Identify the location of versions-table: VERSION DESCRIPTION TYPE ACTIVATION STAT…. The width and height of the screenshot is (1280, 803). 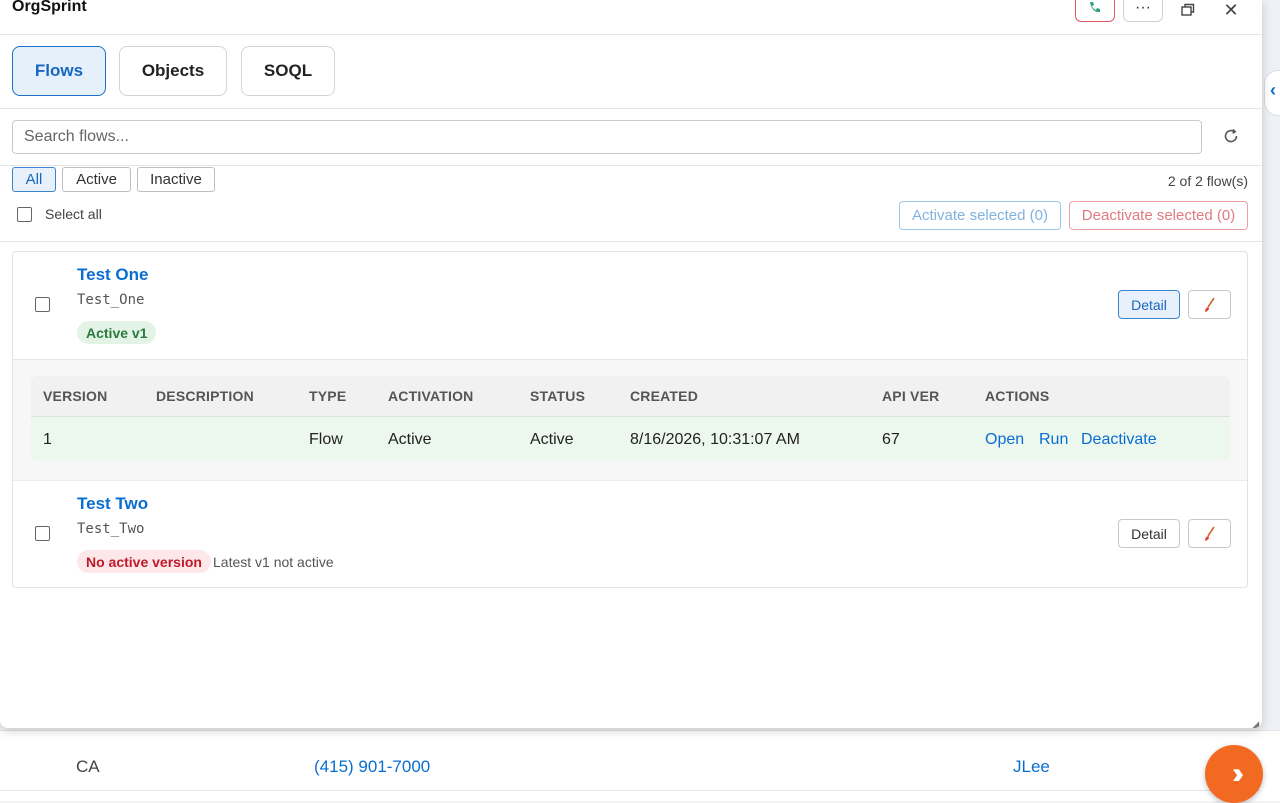
(630, 418).